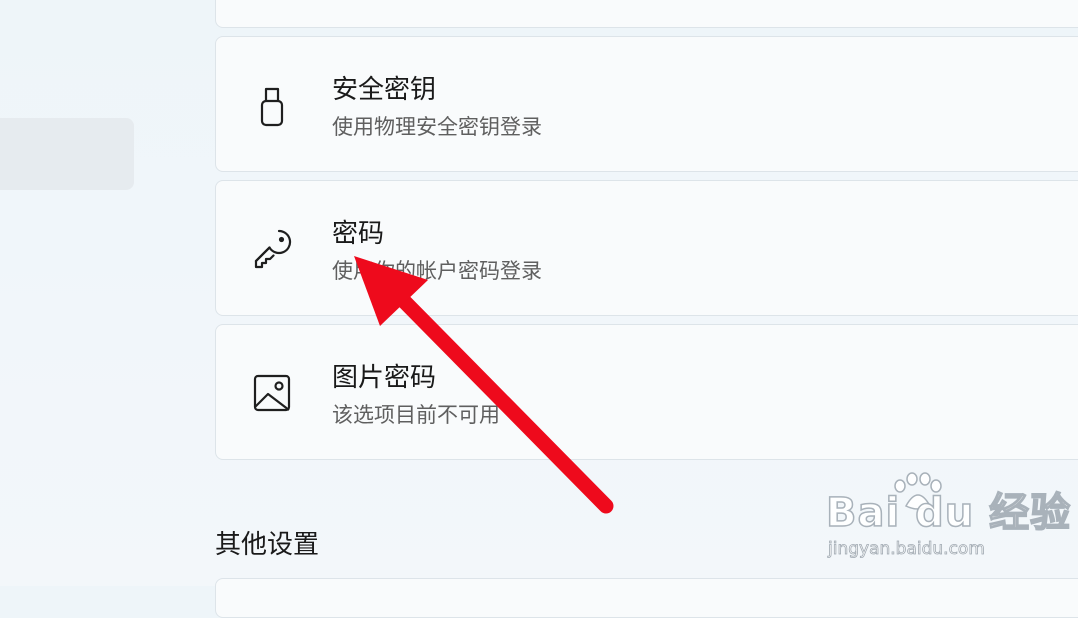 The image size is (1078, 618). What do you see at coordinates (384, 90) in the screenshot?
I see `option-title: 安全密钥` at bounding box center [384, 90].